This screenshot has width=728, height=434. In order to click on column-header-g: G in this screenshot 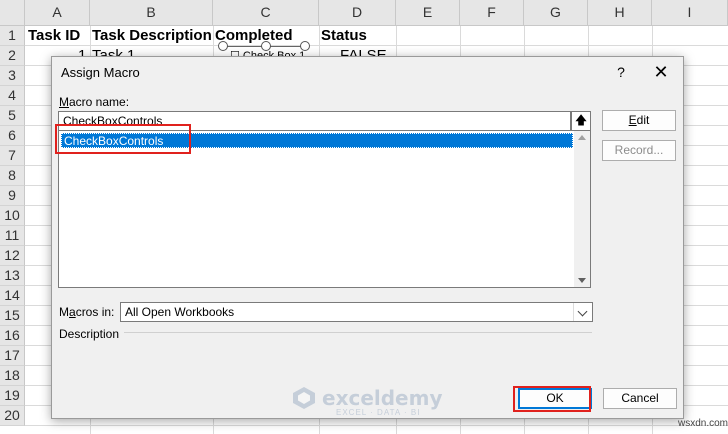, I will do `click(556, 13)`.